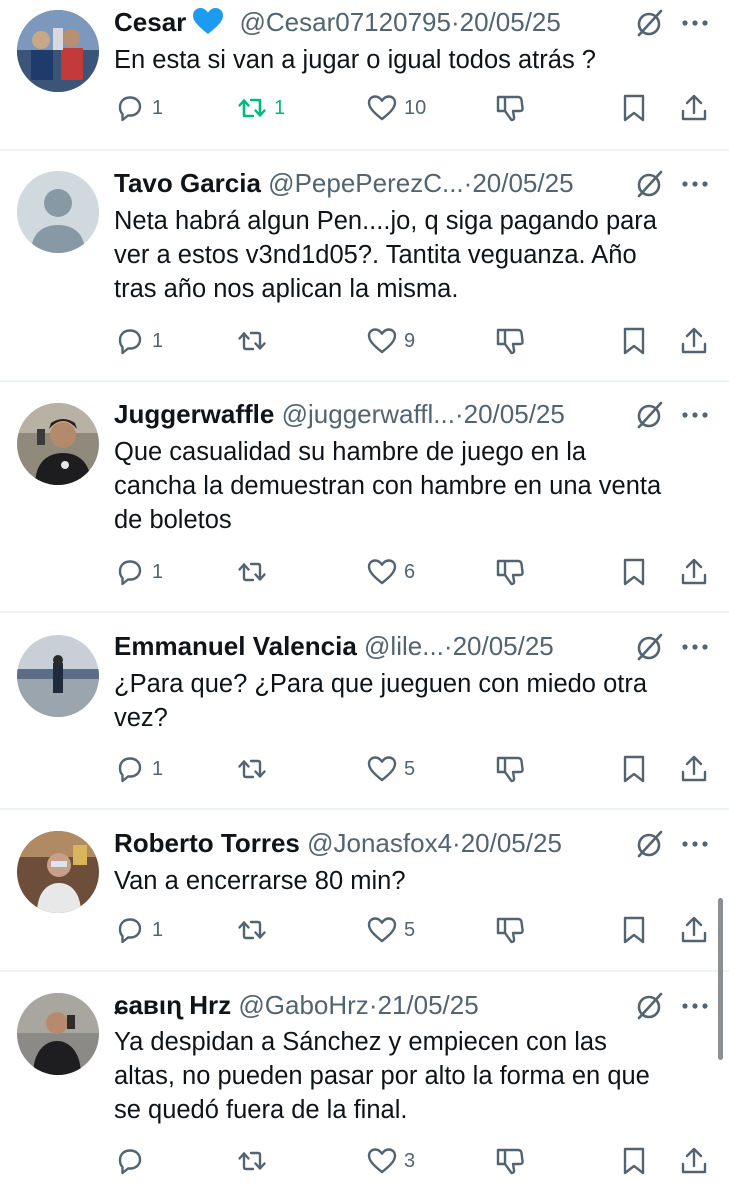 The width and height of the screenshot is (729, 1200). Describe the element at coordinates (172, 1005) in the screenshot. I see `display-name: ɕaвιɳ Hrz` at that location.